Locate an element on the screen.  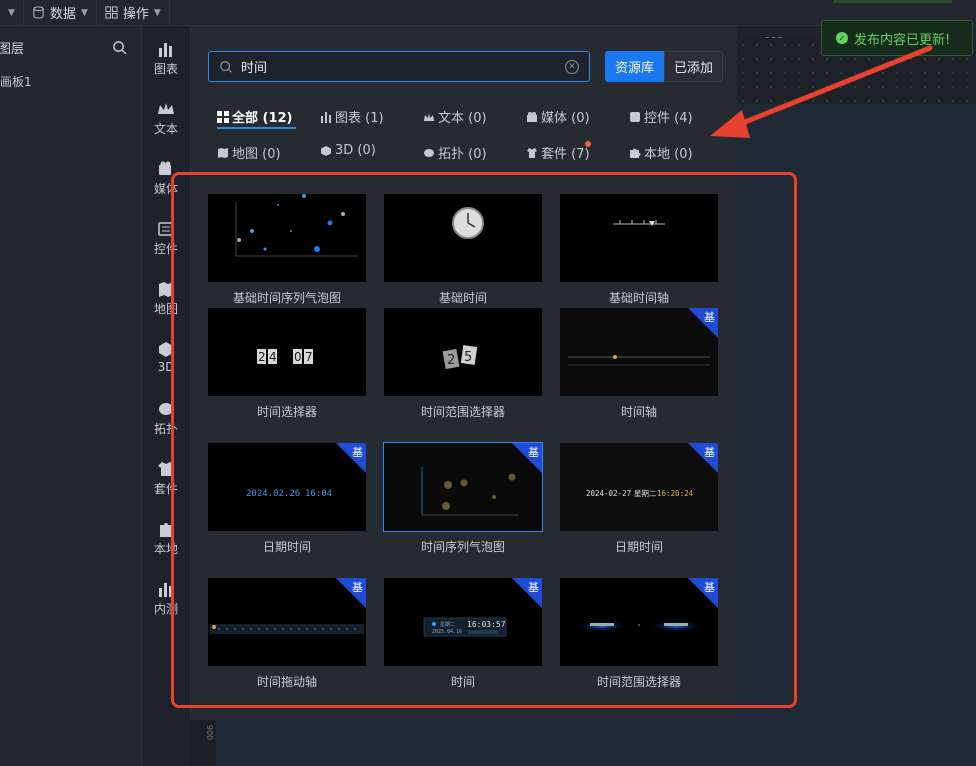
rail-item-media: 媒体 is located at coordinates (166, 178).